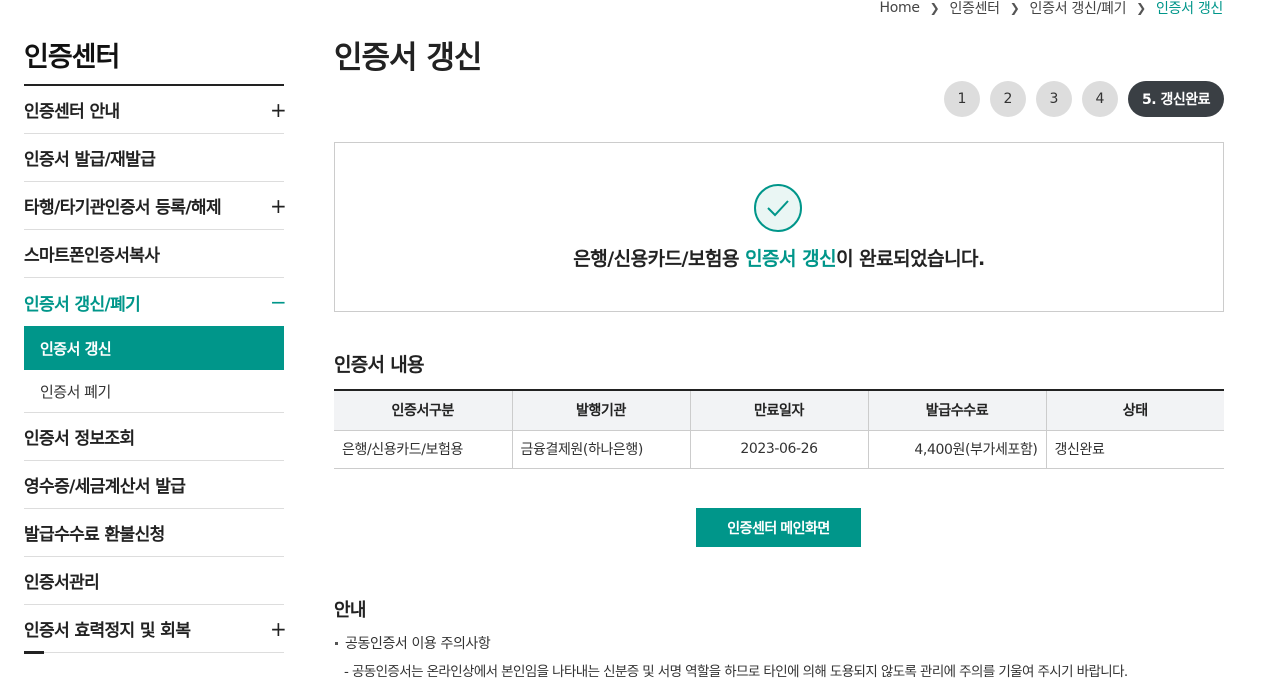  I want to click on step-5-current: 5. 갱신완료, so click(1176, 99).